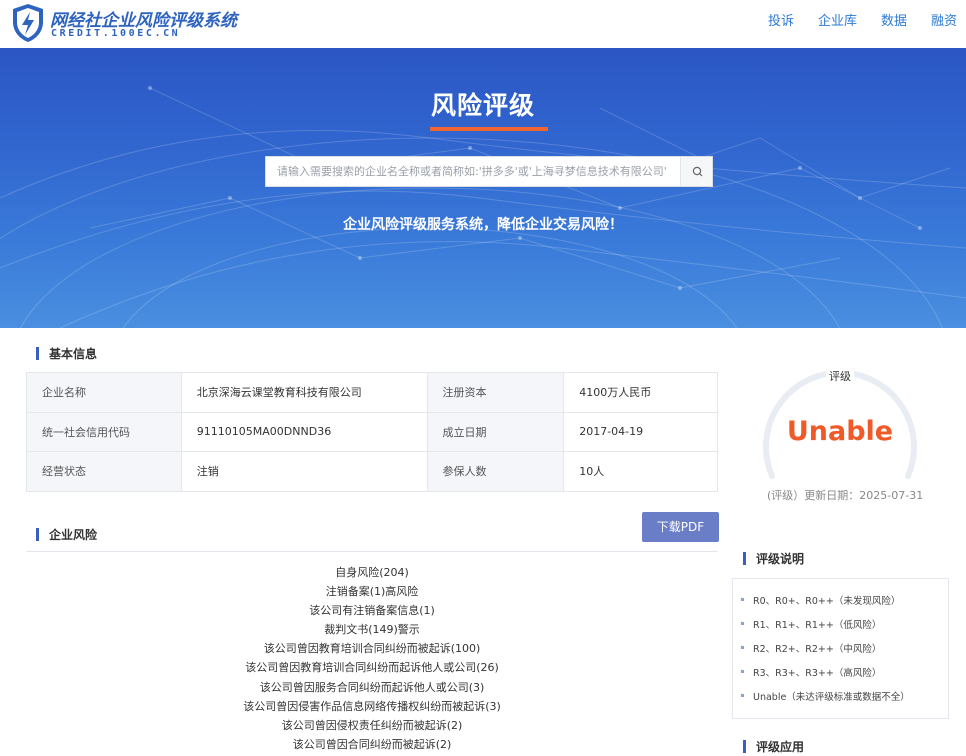 This screenshot has width=966, height=756. I want to click on search-icon, so click(697, 171).